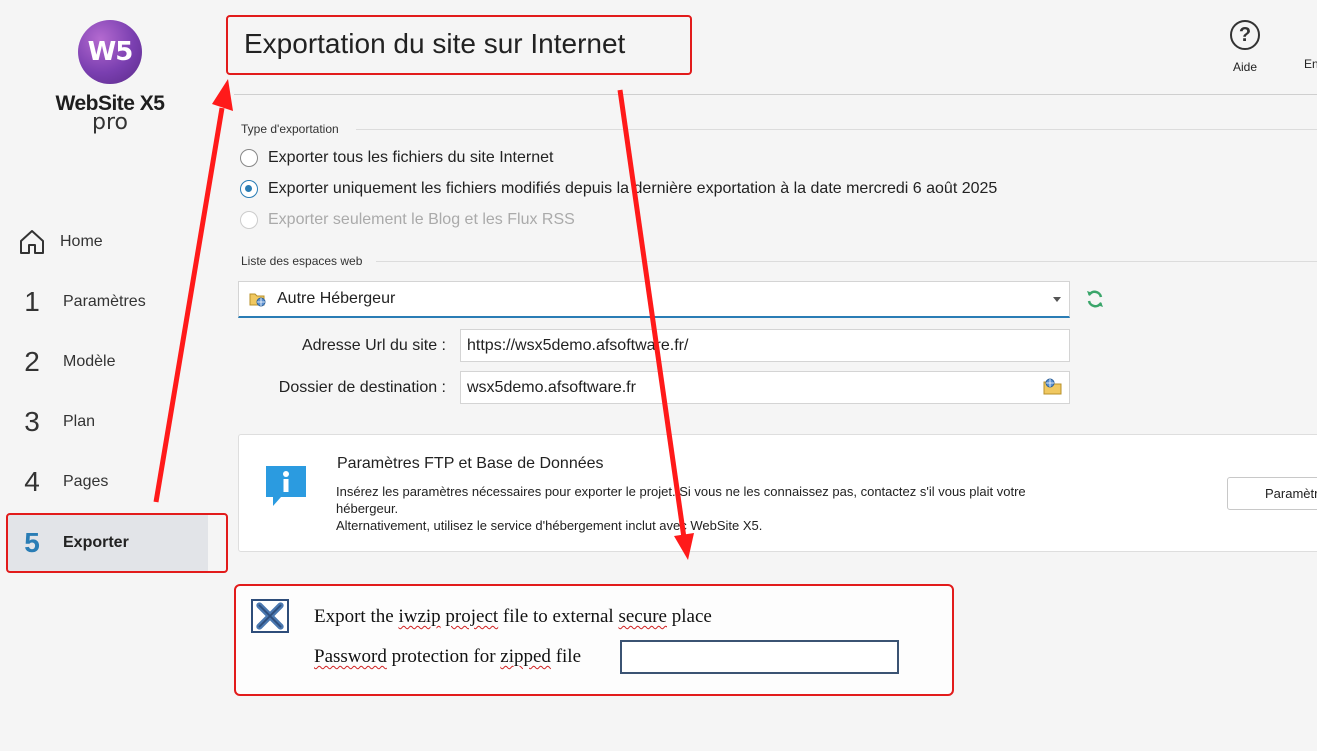 This screenshot has width=1317, height=751. What do you see at coordinates (765, 345) in the screenshot?
I see `url-field: https://wsx5demo.afsoftware.fr/` at bounding box center [765, 345].